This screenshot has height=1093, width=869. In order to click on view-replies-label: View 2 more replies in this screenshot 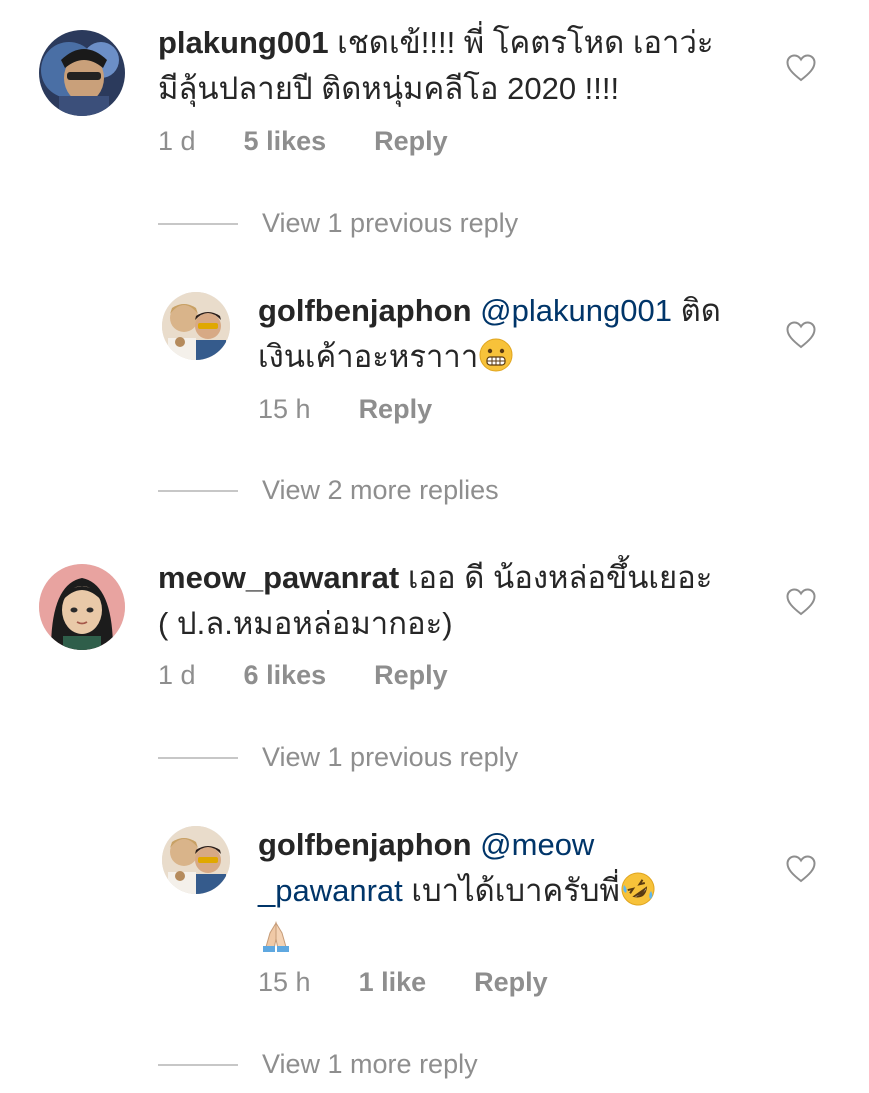, I will do `click(380, 490)`.